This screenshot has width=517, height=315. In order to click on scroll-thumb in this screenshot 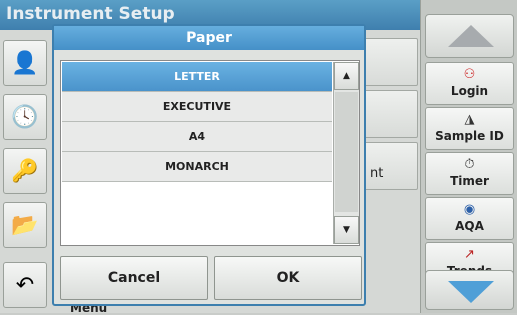, I will do `click(346, 152)`.